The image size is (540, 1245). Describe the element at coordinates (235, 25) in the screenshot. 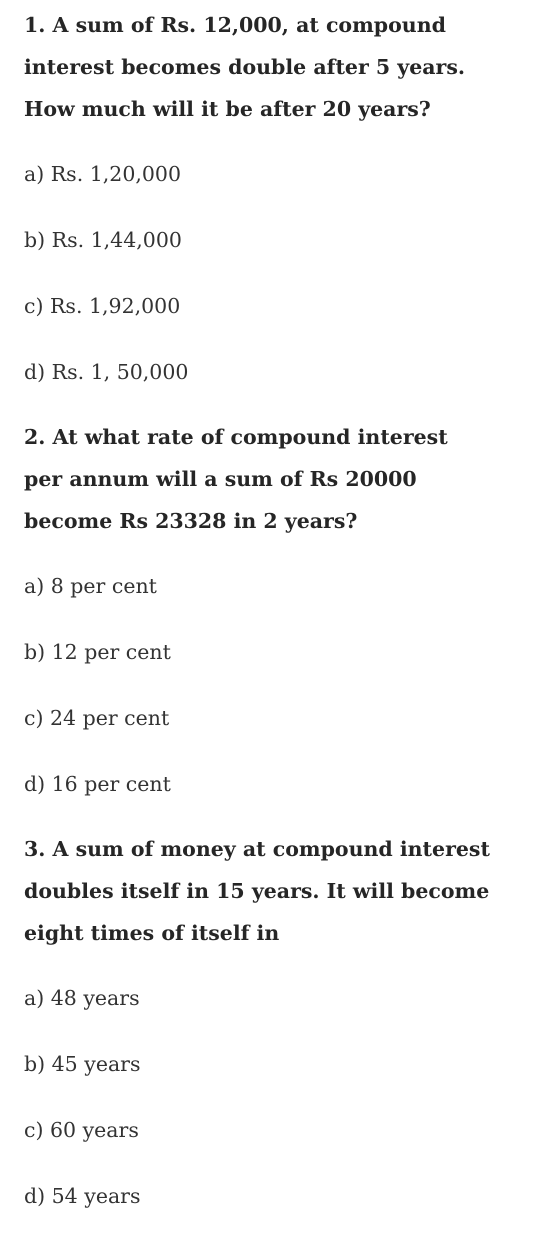

I see `question-line: 1. A sum of Rs. 12,000, at compound` at that location.